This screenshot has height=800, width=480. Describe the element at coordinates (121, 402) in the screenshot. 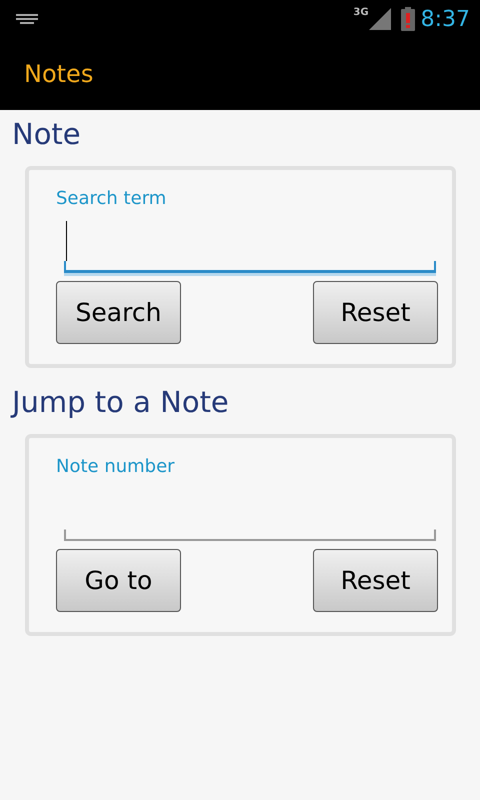

I see `section-heading: Jump to a Note` at that location.